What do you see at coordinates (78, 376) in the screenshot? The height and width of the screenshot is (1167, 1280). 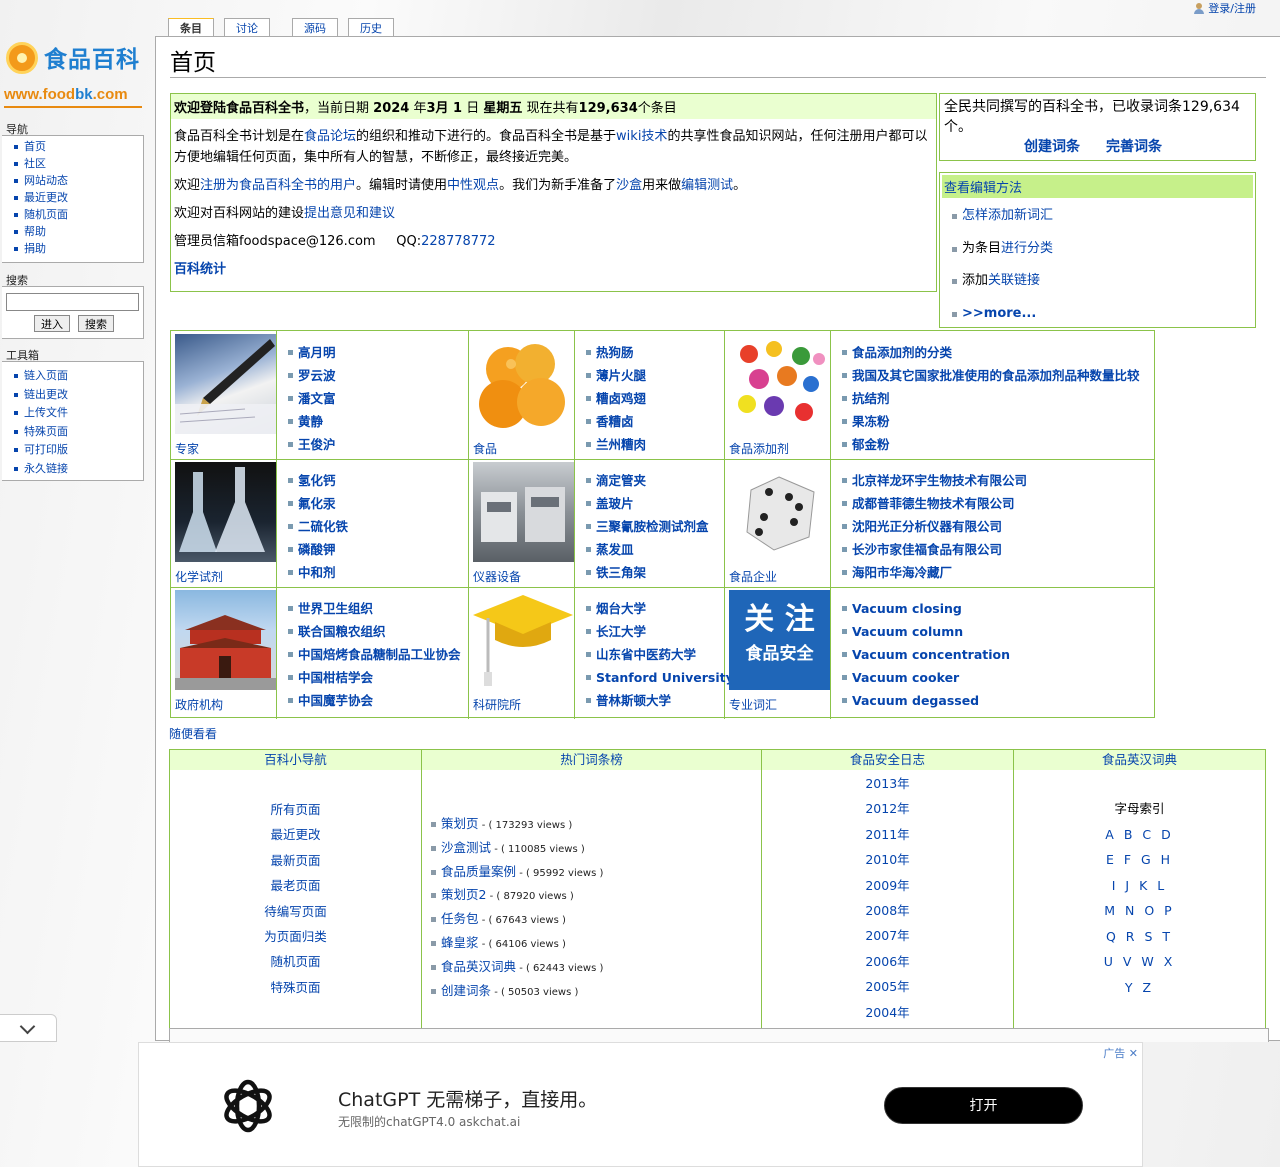 I see `tool-whatlinkshere: 链入页面` at bounding box center [78, 376].